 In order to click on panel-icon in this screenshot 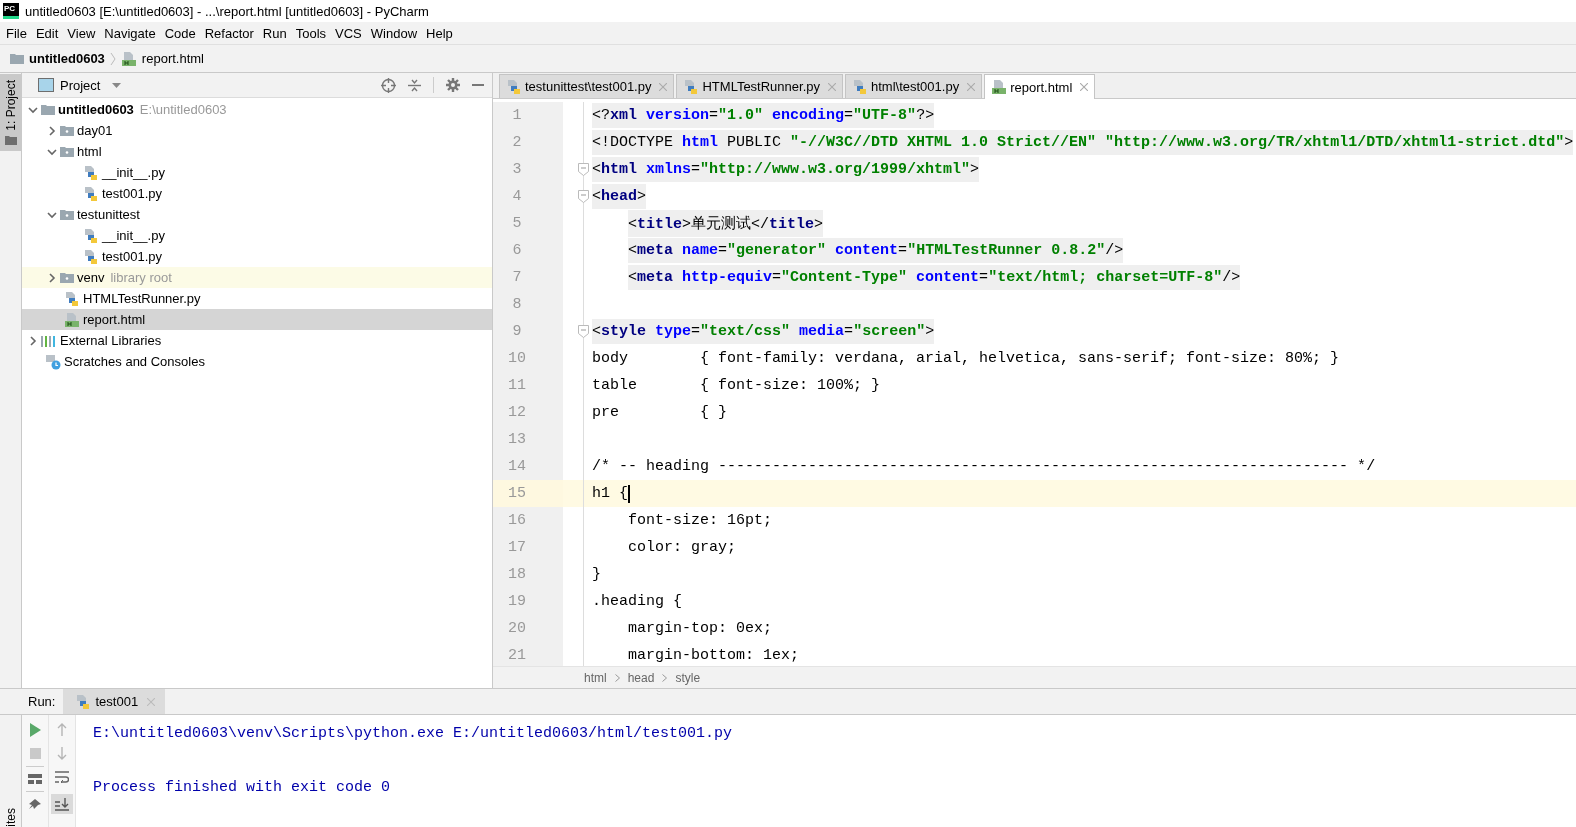, I will do `click(46, 85)`.